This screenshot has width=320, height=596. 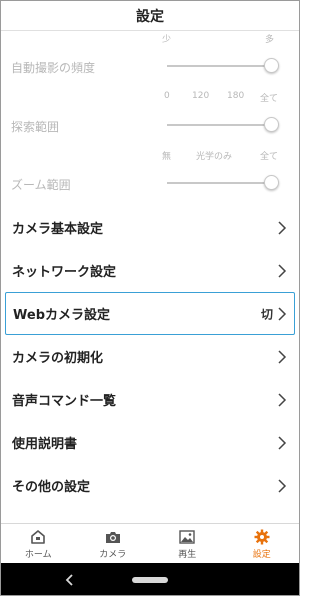 What do you see at coordinates (150, 61) in the screenshot?
I see `slider-setting-capture-frequency: 少 多 自動撮影の頻度` at bounding box center [150, 61].